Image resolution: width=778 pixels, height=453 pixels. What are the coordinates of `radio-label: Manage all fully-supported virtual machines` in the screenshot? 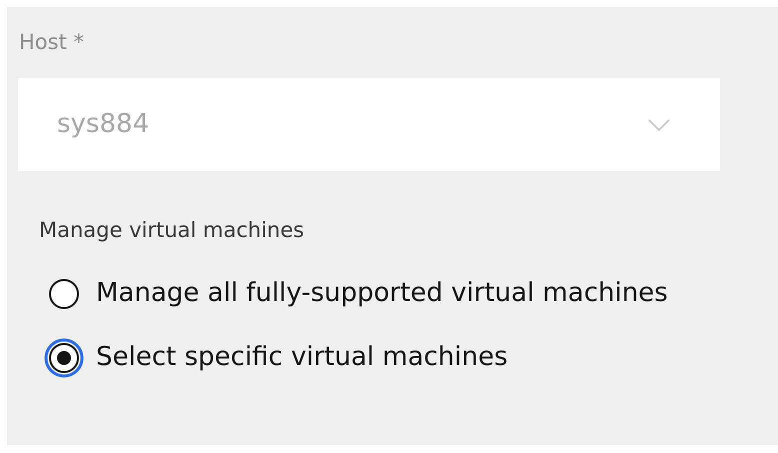 It's located at (382, 293).